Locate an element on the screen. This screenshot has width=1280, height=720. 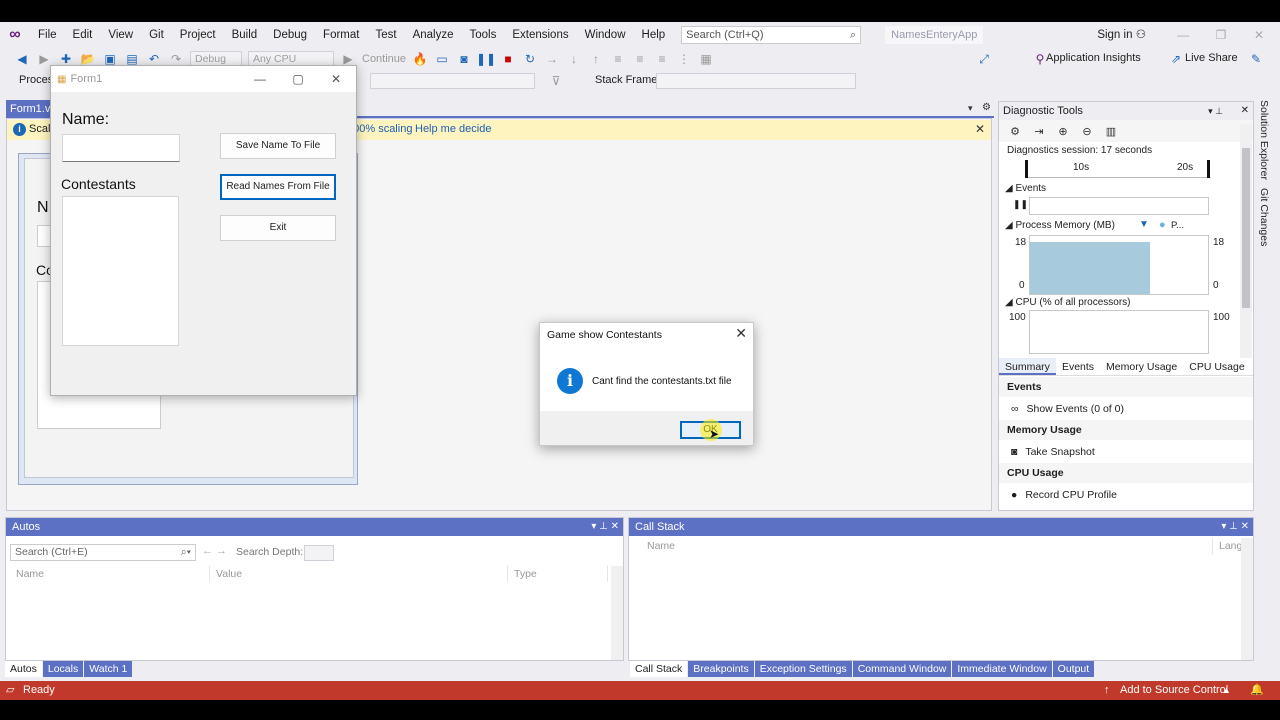
contestants-listbox is located at coordinates (120, 271).